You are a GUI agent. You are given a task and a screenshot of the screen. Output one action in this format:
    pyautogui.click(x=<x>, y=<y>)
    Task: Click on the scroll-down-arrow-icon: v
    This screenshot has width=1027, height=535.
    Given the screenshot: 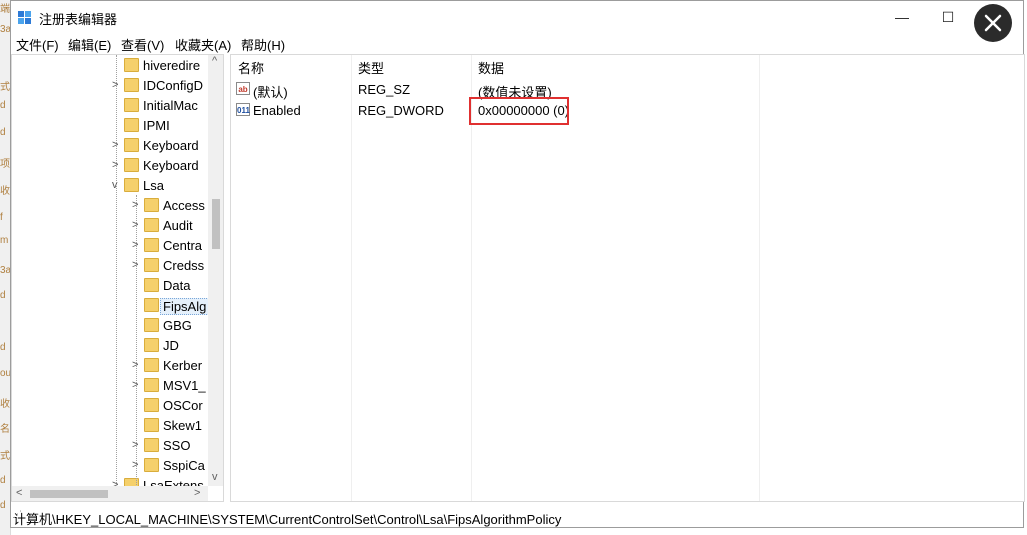 What is the action you would take?
    pyautogui.click(x=215, y=477)
    